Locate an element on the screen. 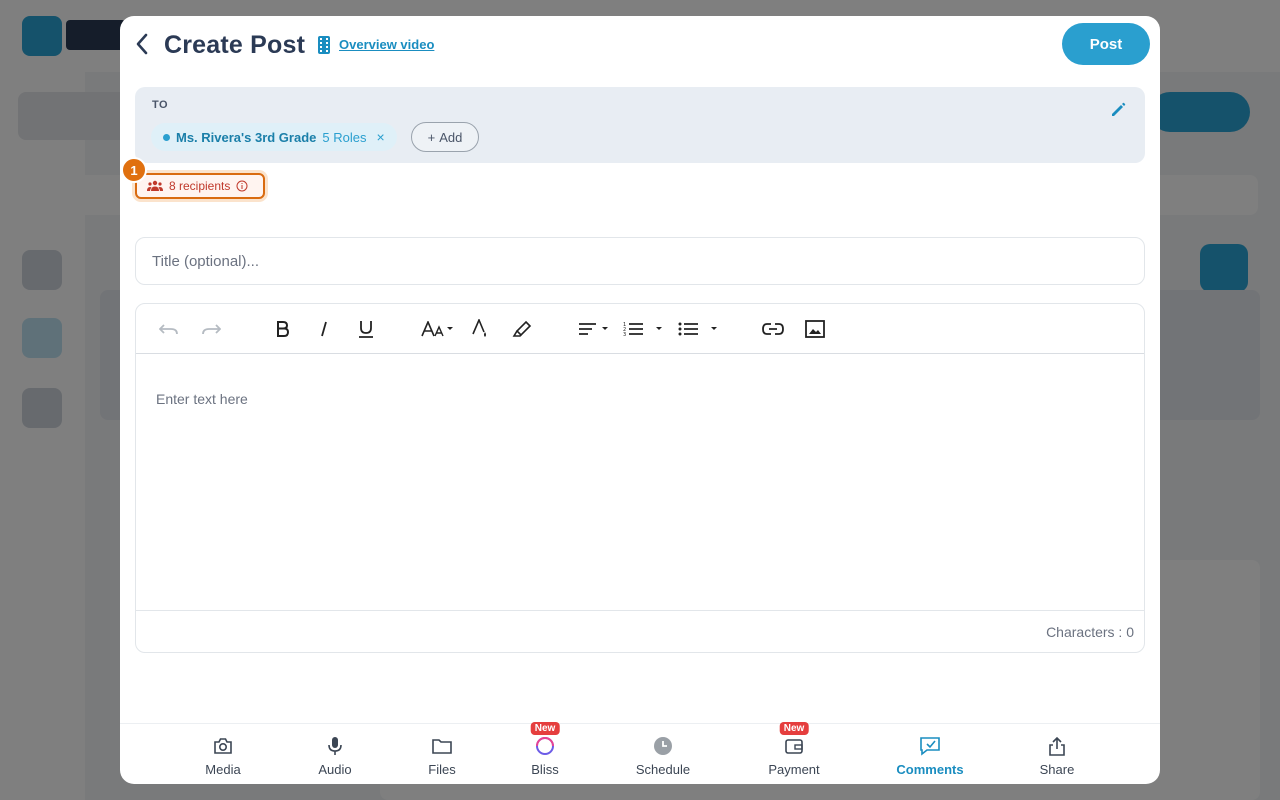  highlight-icon is located at coordinates (522, 328).